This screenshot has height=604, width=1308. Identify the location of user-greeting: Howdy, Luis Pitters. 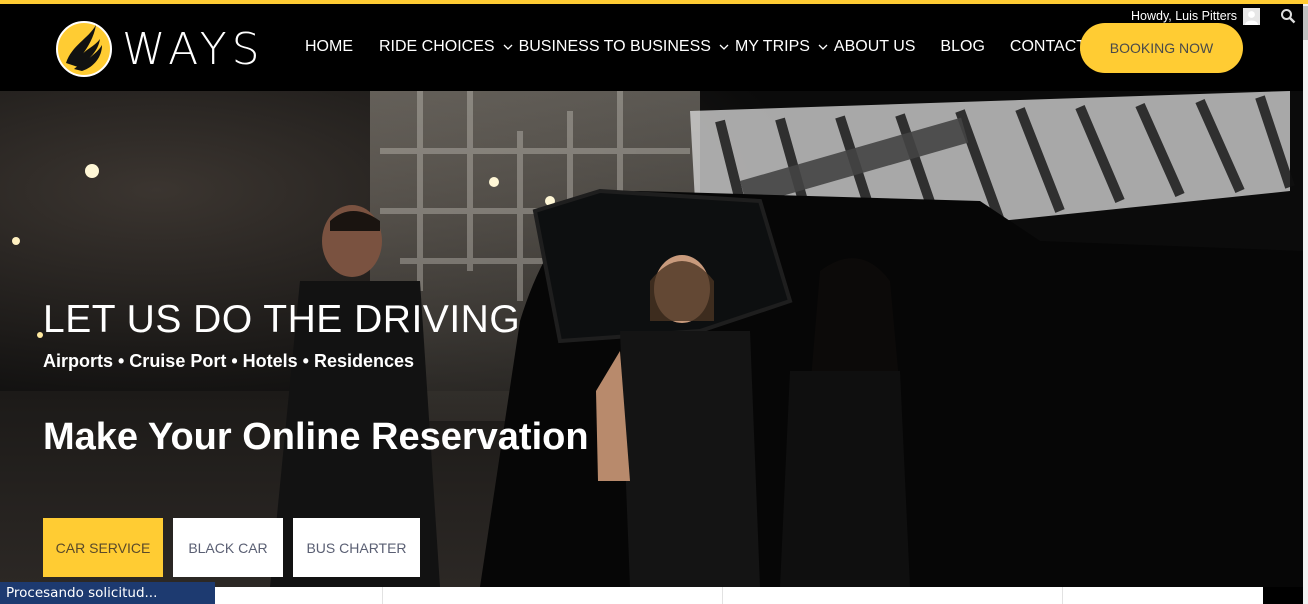
(1196, 16).